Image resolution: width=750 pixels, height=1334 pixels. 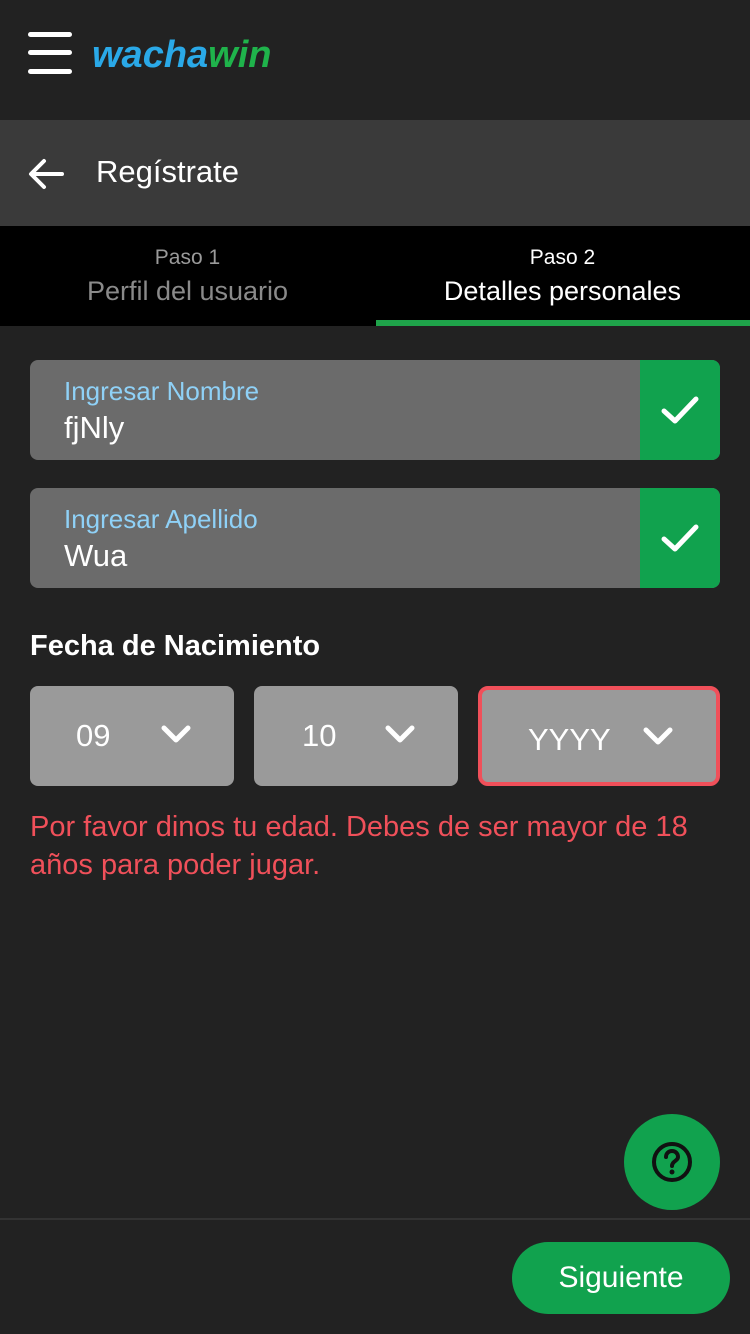 What do you see at coordinates (161, 519) in the screenshot?
I see `last-name-label: Ingresar Apellido` at bounding box center [161, 519].